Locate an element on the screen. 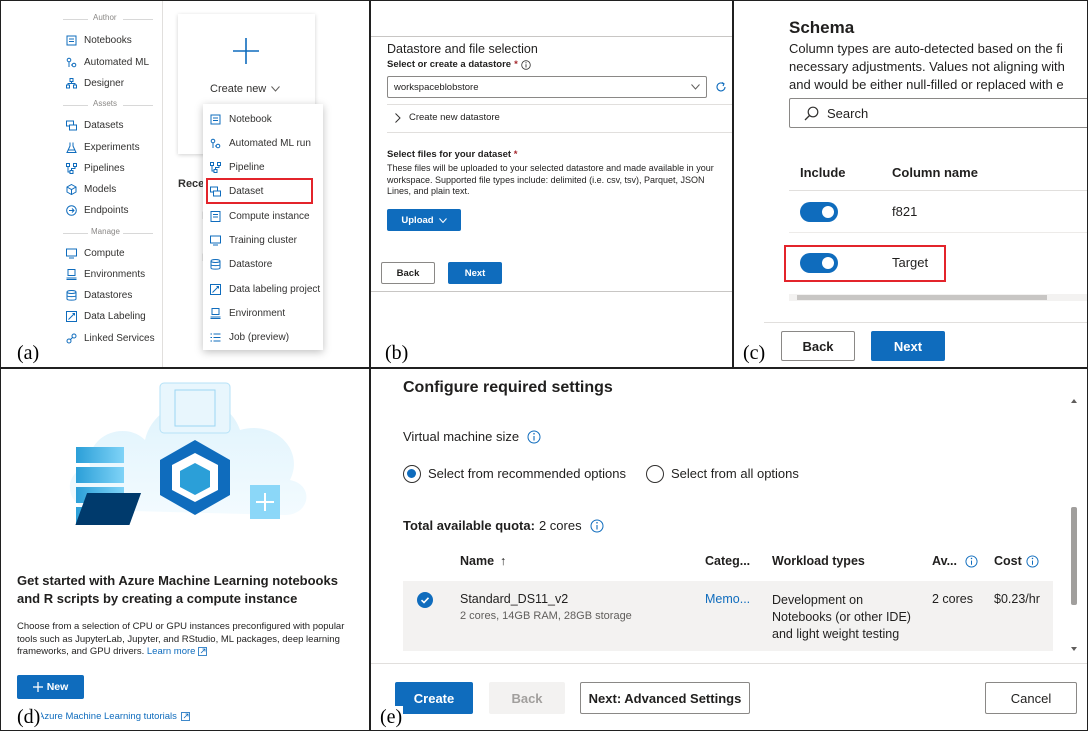 Image resolution: width=1088 pixels, height=731 pixels. vm-size-label: Virtual machine size is located at coordinates (472, 436).